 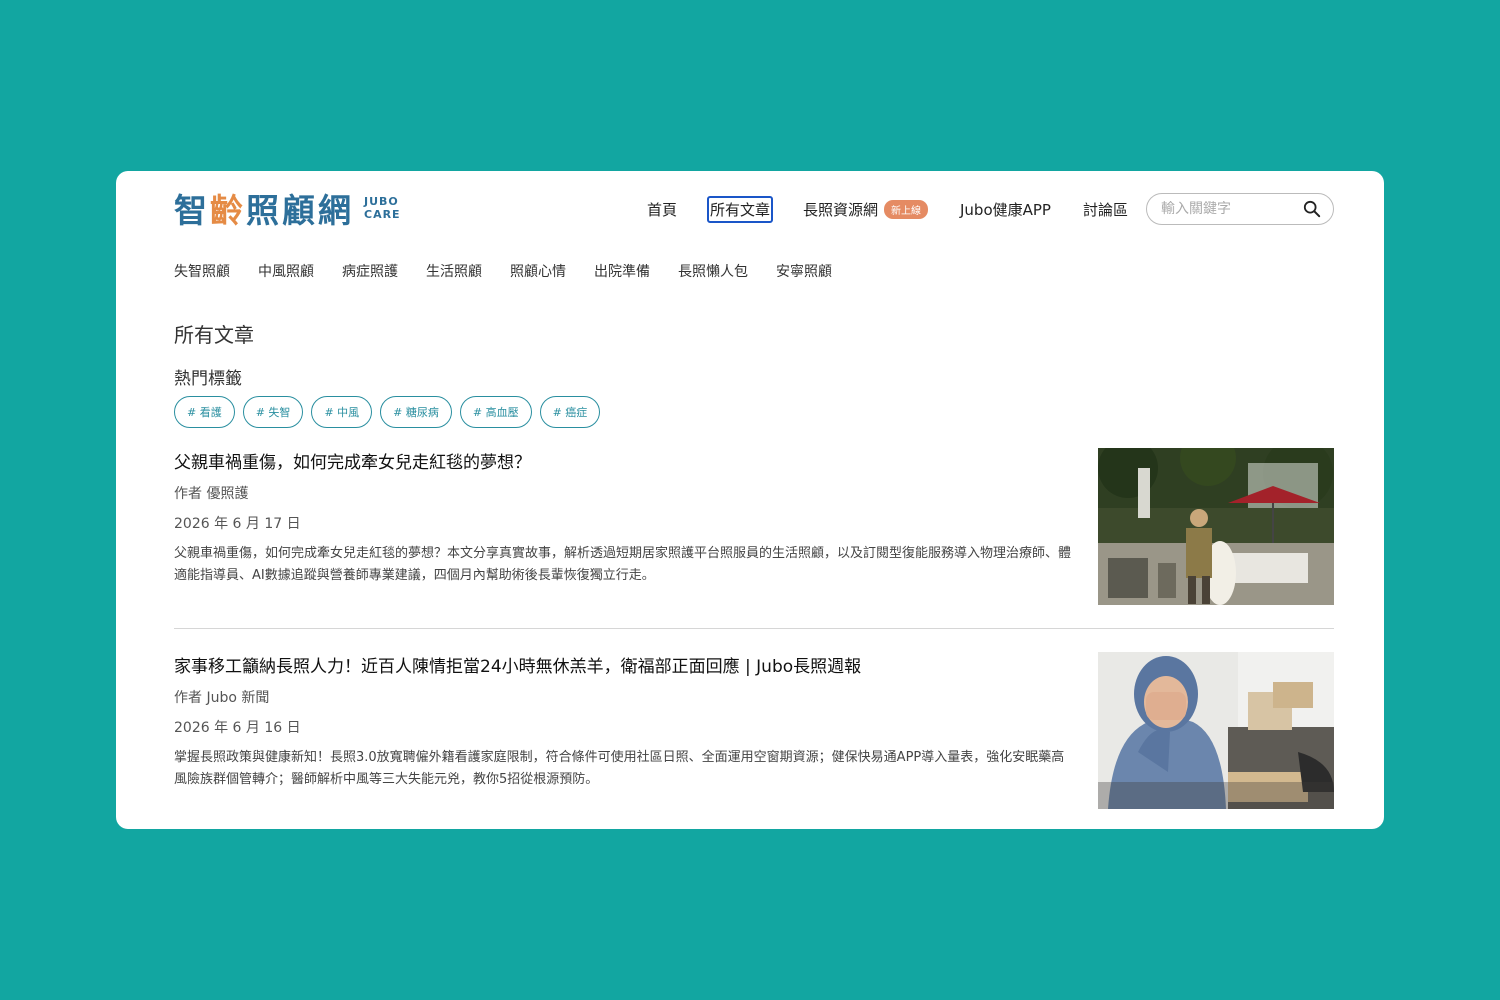 What do you see at coordinates (754, 628) in the screenshot?
I see `article-divider` at bounding box center [754, 628].